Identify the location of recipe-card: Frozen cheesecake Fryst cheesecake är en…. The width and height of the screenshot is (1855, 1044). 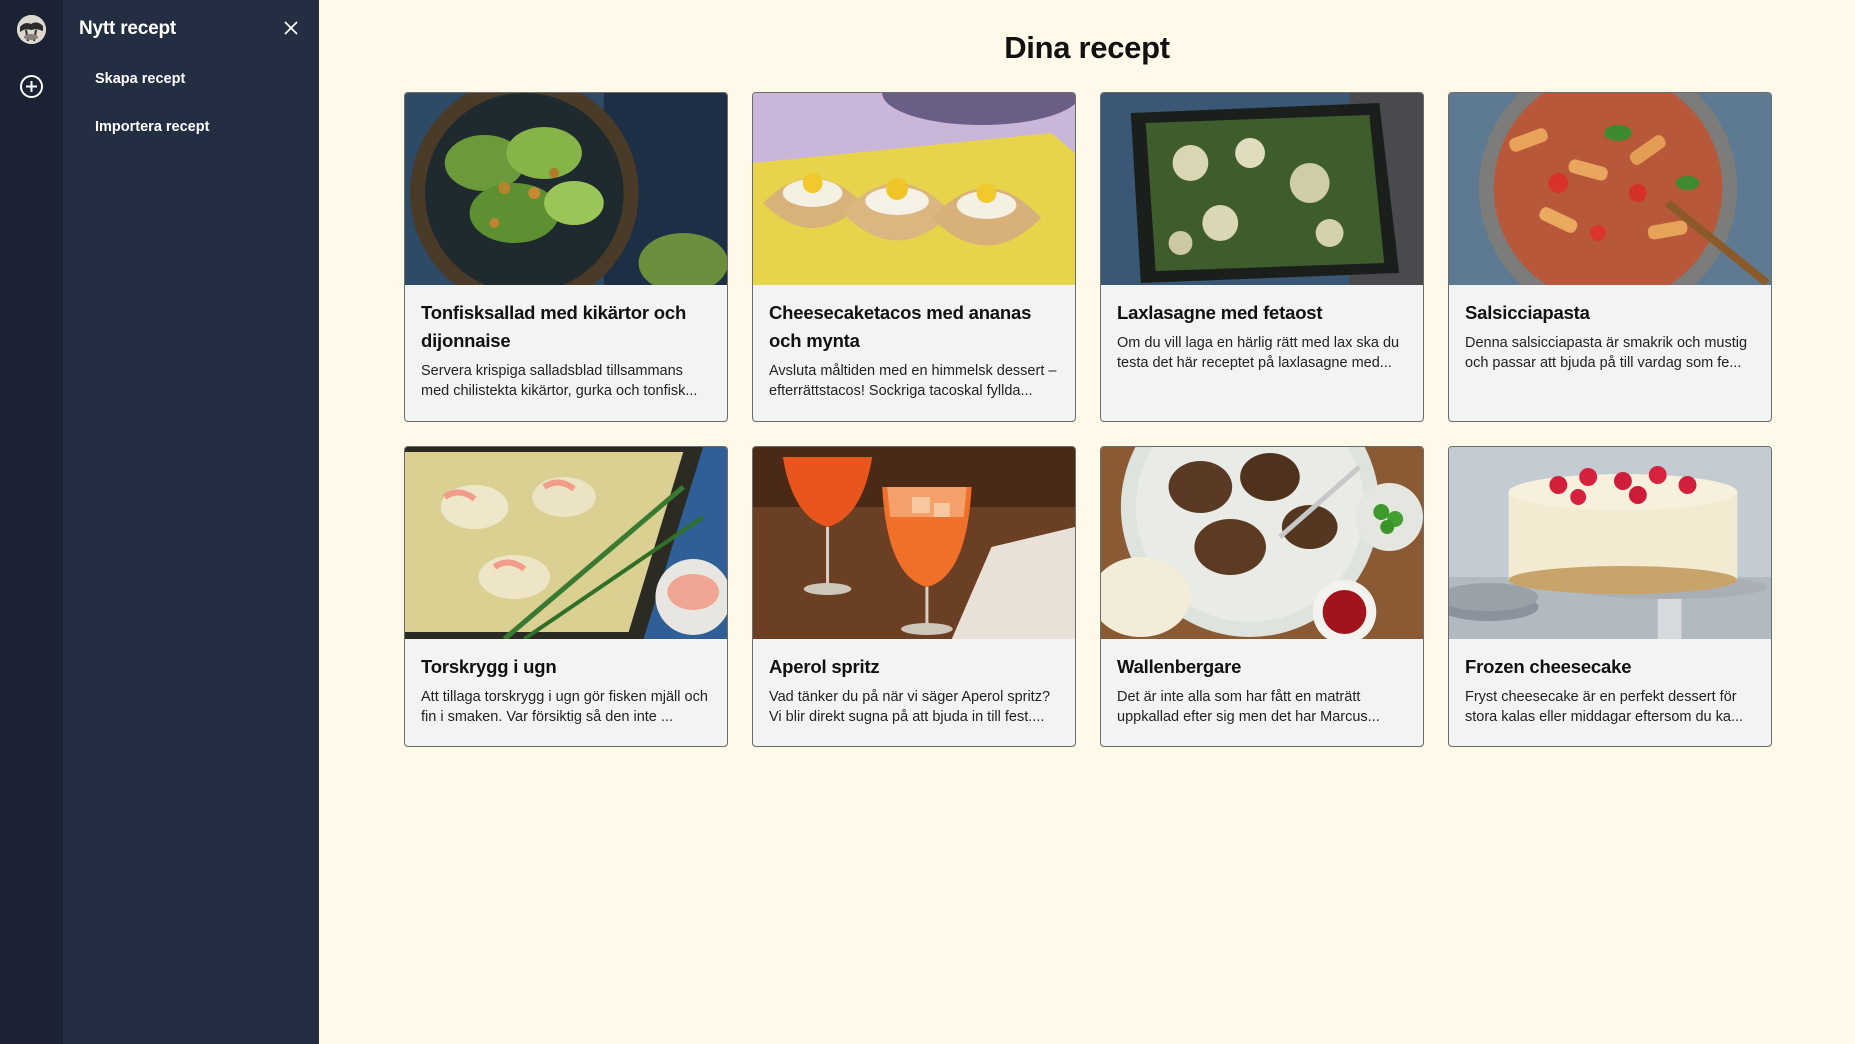
(1610, 596).